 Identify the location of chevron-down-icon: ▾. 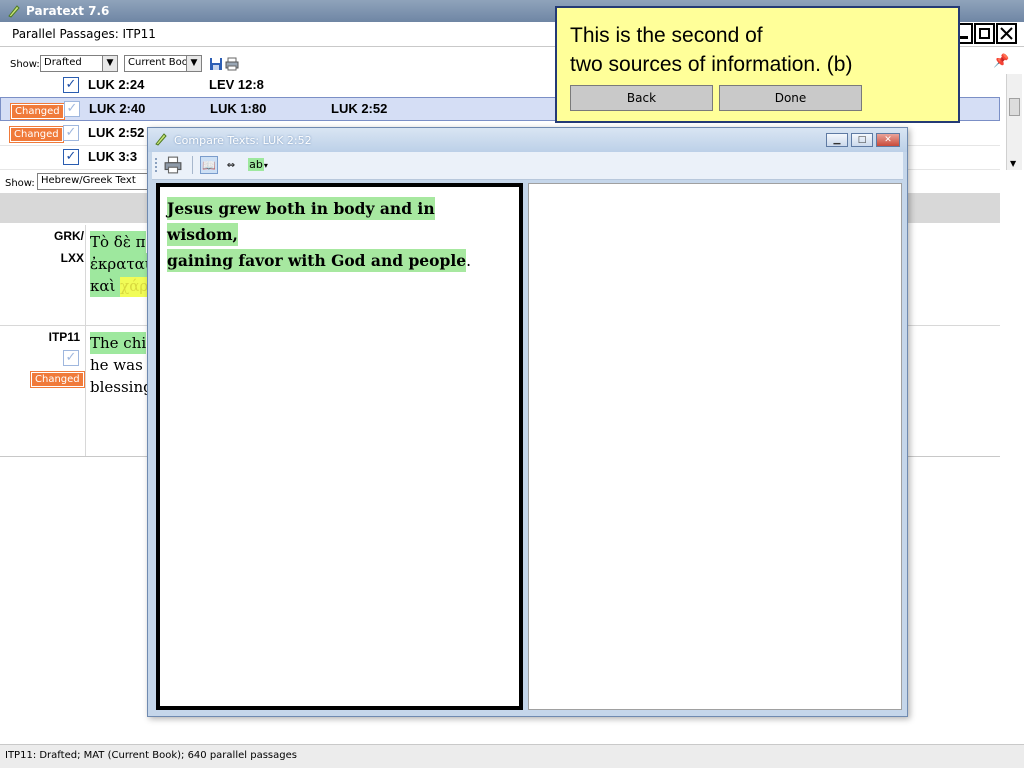
(265, 165).